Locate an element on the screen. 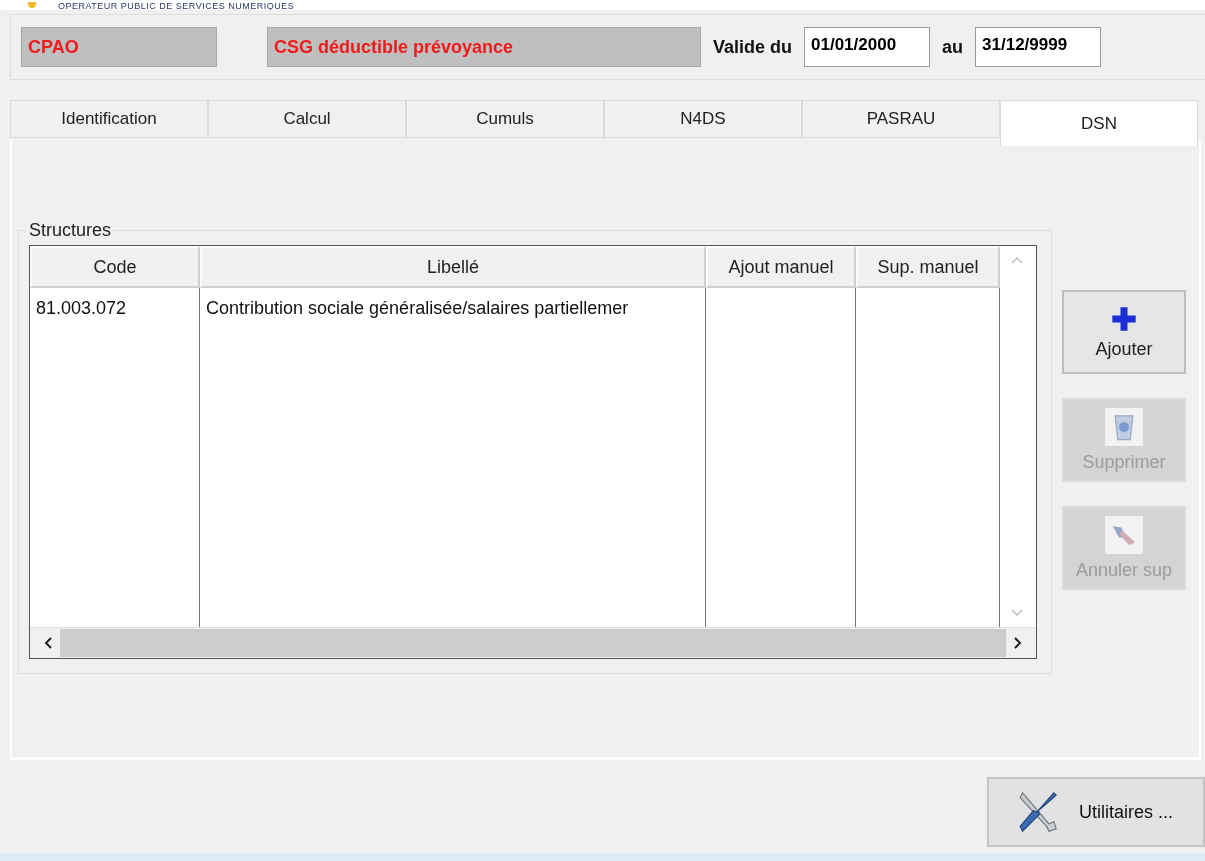 Image resolution: width=1205 pixels, height=861 pixels. column-header: Sup. manuel is located at coordinates (928, 267).